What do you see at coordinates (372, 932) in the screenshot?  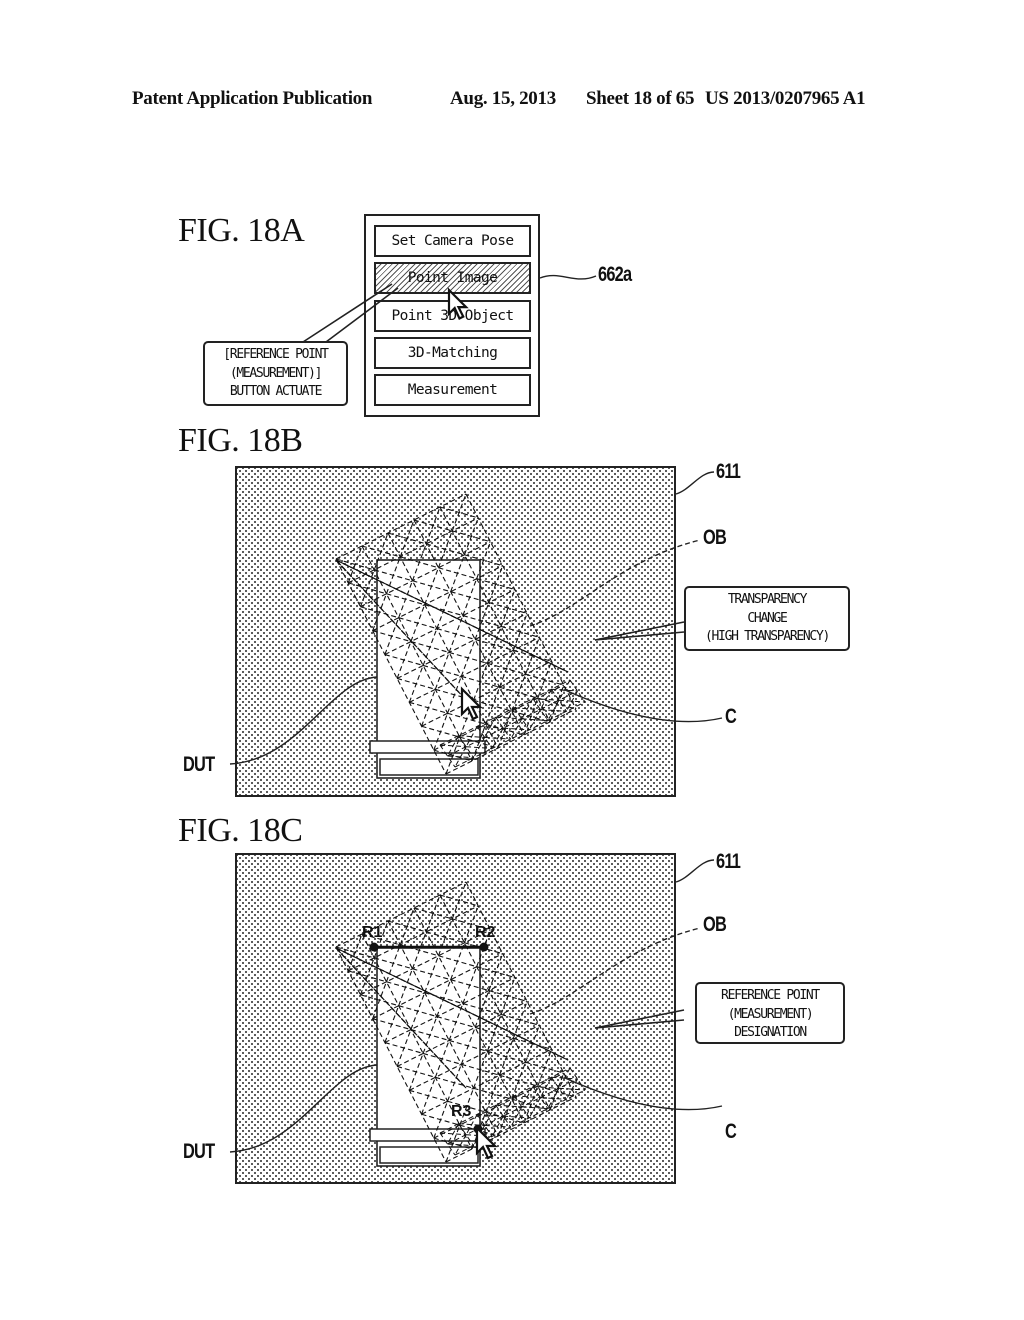 I see `reference-point-label: R1` at bounding box center [372, 932].